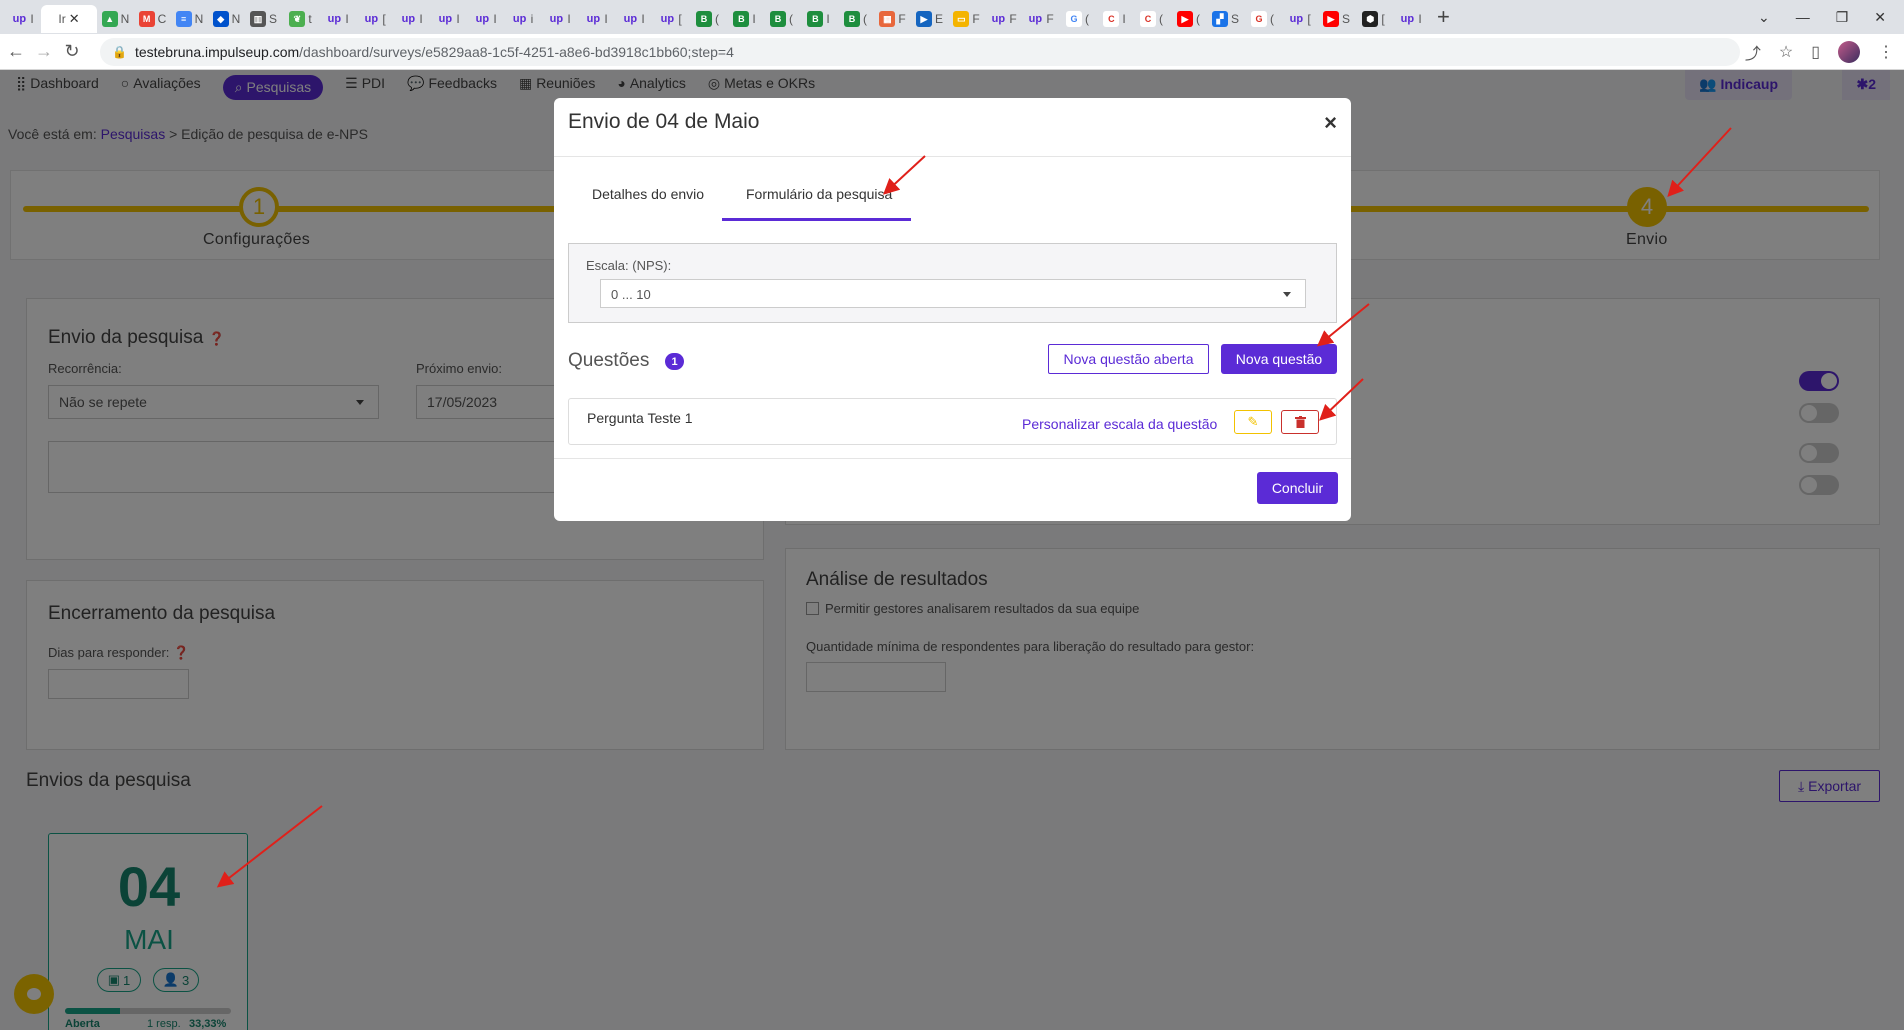 Image resolution: width=1904 pixels, height=1030 pixels. Describe the element at coordinates (1185, 19) in the screenshot. I see `yt-favicon-icon: ▶` at that location.